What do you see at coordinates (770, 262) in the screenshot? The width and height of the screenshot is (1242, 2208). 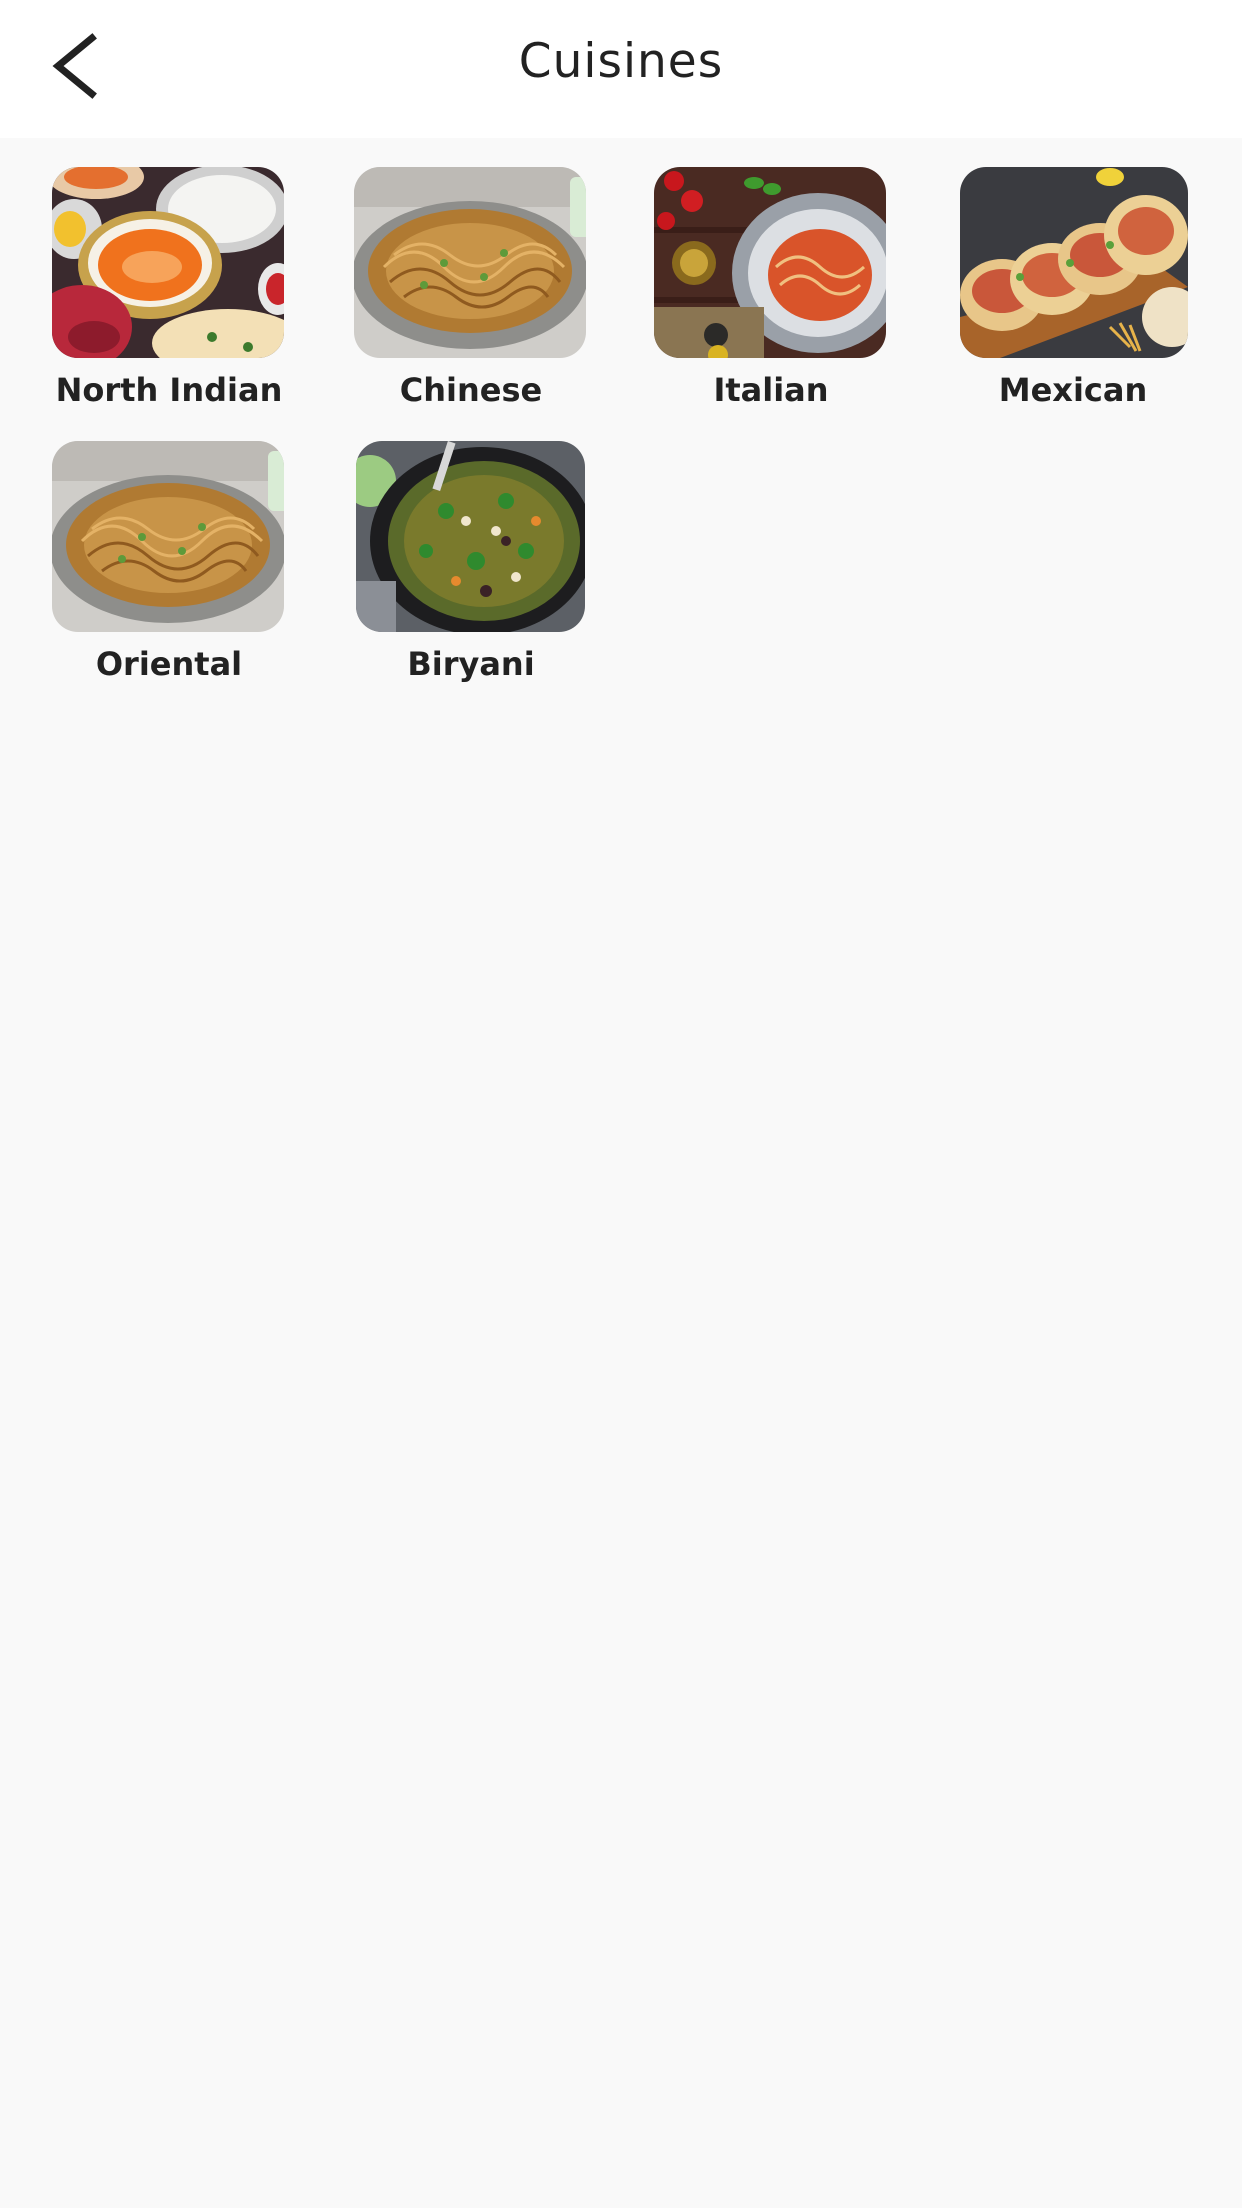 I see `italian-image` at bounding box center [770, 262].